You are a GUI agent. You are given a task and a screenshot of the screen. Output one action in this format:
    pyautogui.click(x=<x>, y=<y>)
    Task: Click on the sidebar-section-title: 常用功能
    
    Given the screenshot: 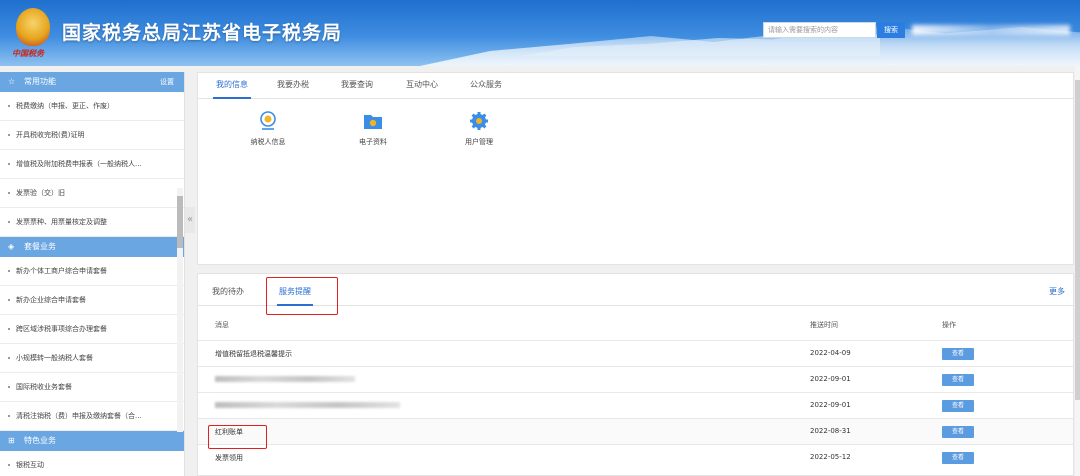 What is the action you would take?
    pyautogui.click(x=40, y=81)
    